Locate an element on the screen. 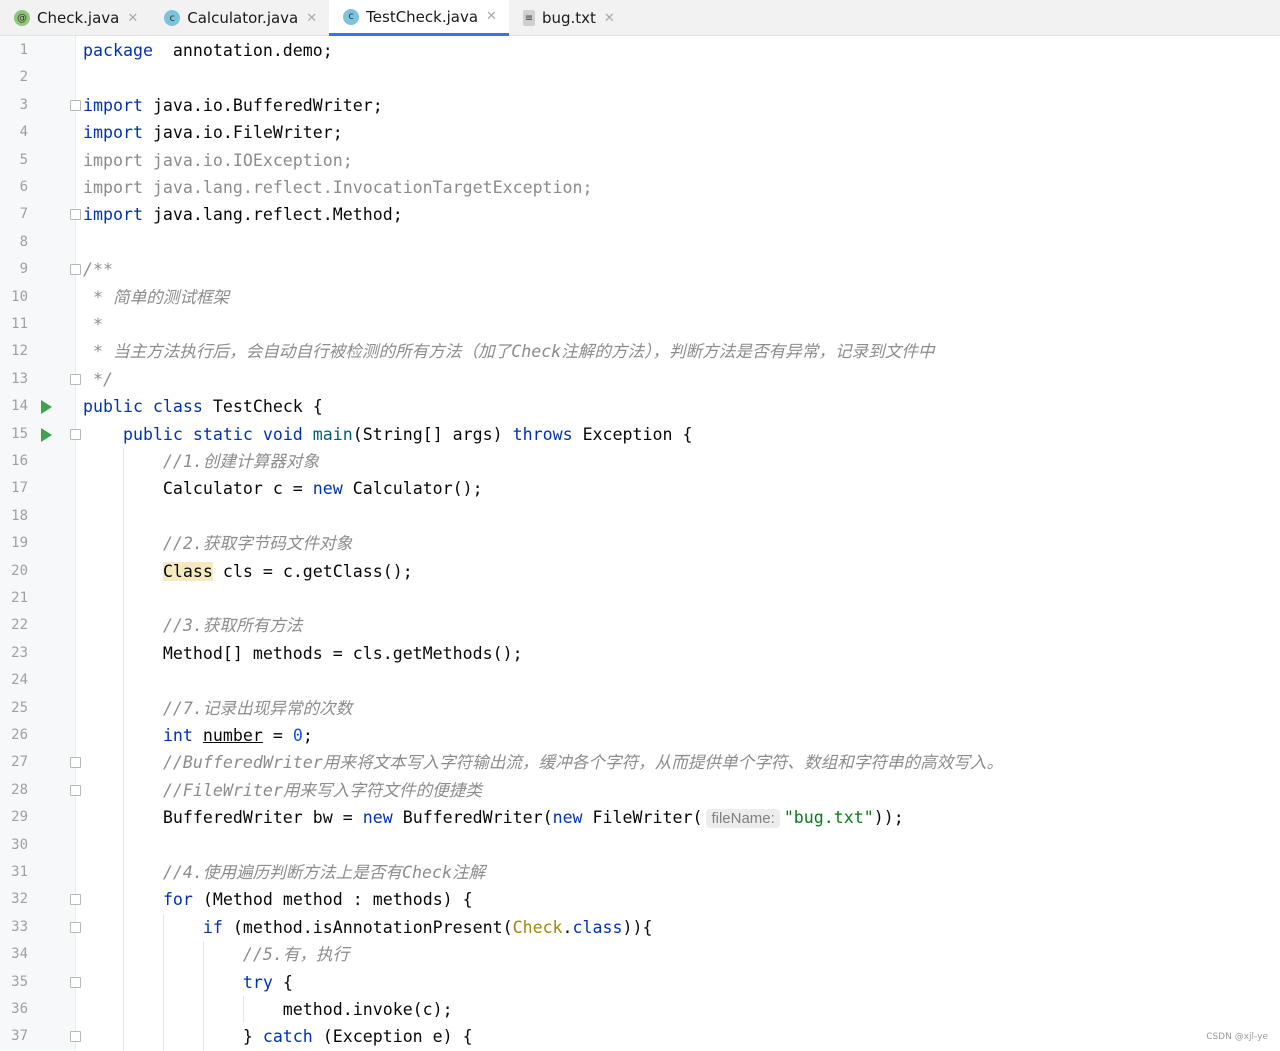 This screenshot has height=1051, width=1280. tab-calculator-java: c Calculator.java ✕ is located at coordinates (239, 18).